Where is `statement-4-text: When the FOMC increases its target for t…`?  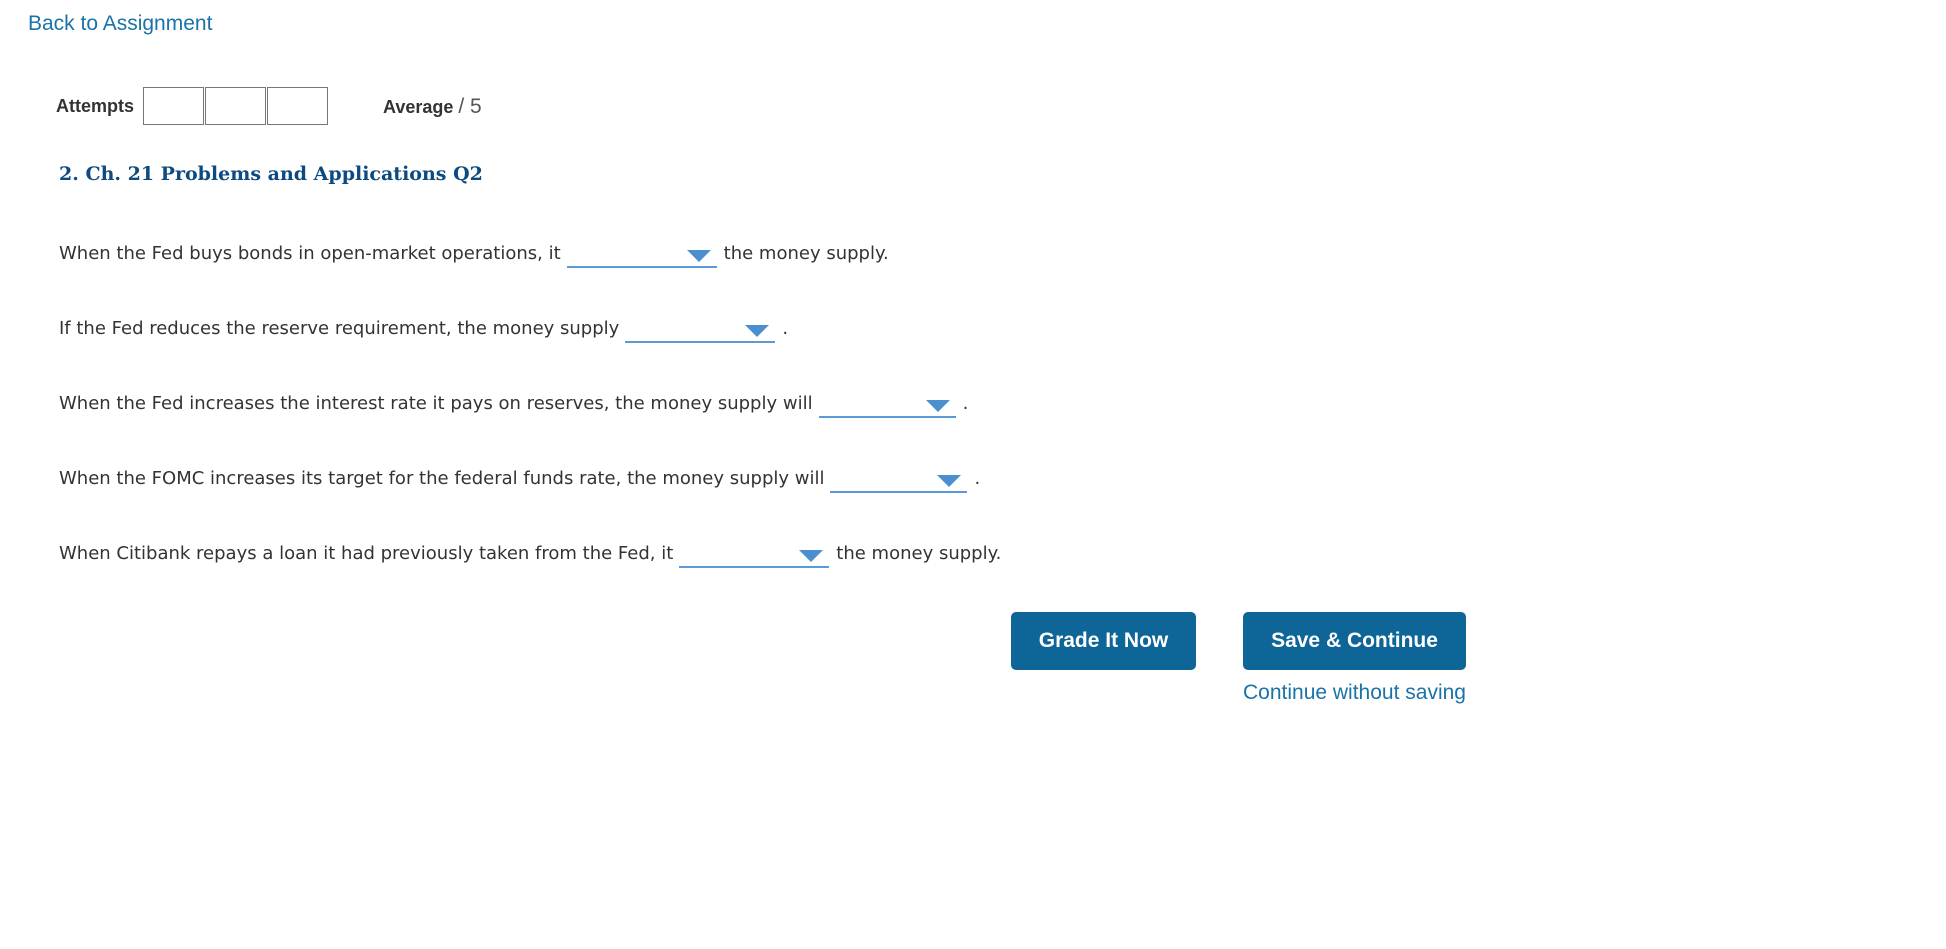 statement-4-text: When the FOMC increases its target for t… is located at coordinates (442, 478).